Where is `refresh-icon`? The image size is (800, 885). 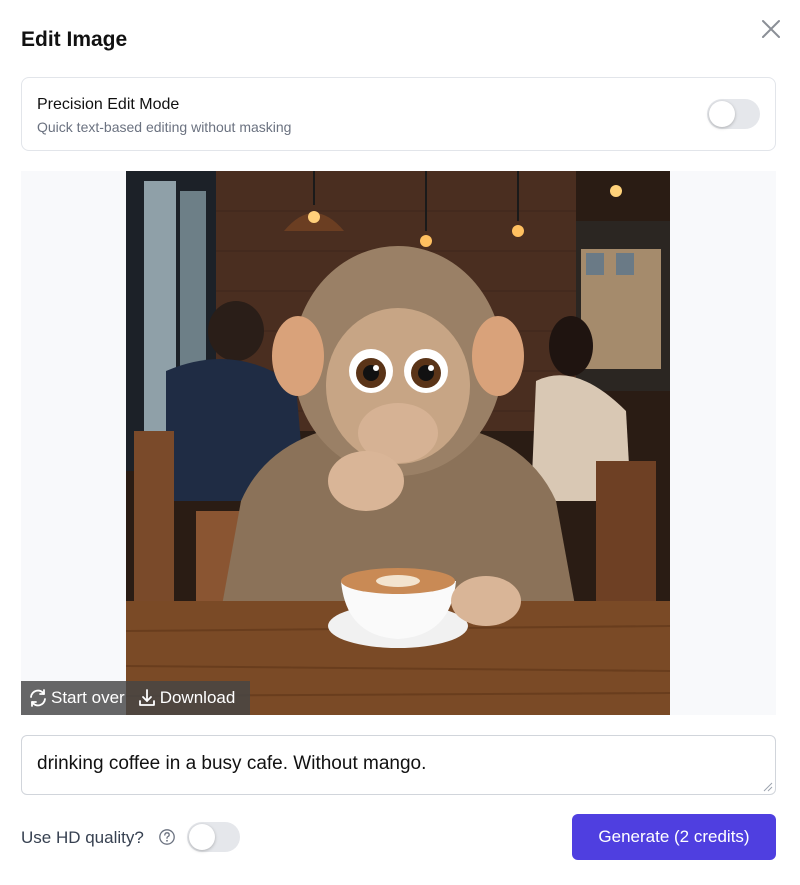
refresh-icon is located at coordinates (38, 698).